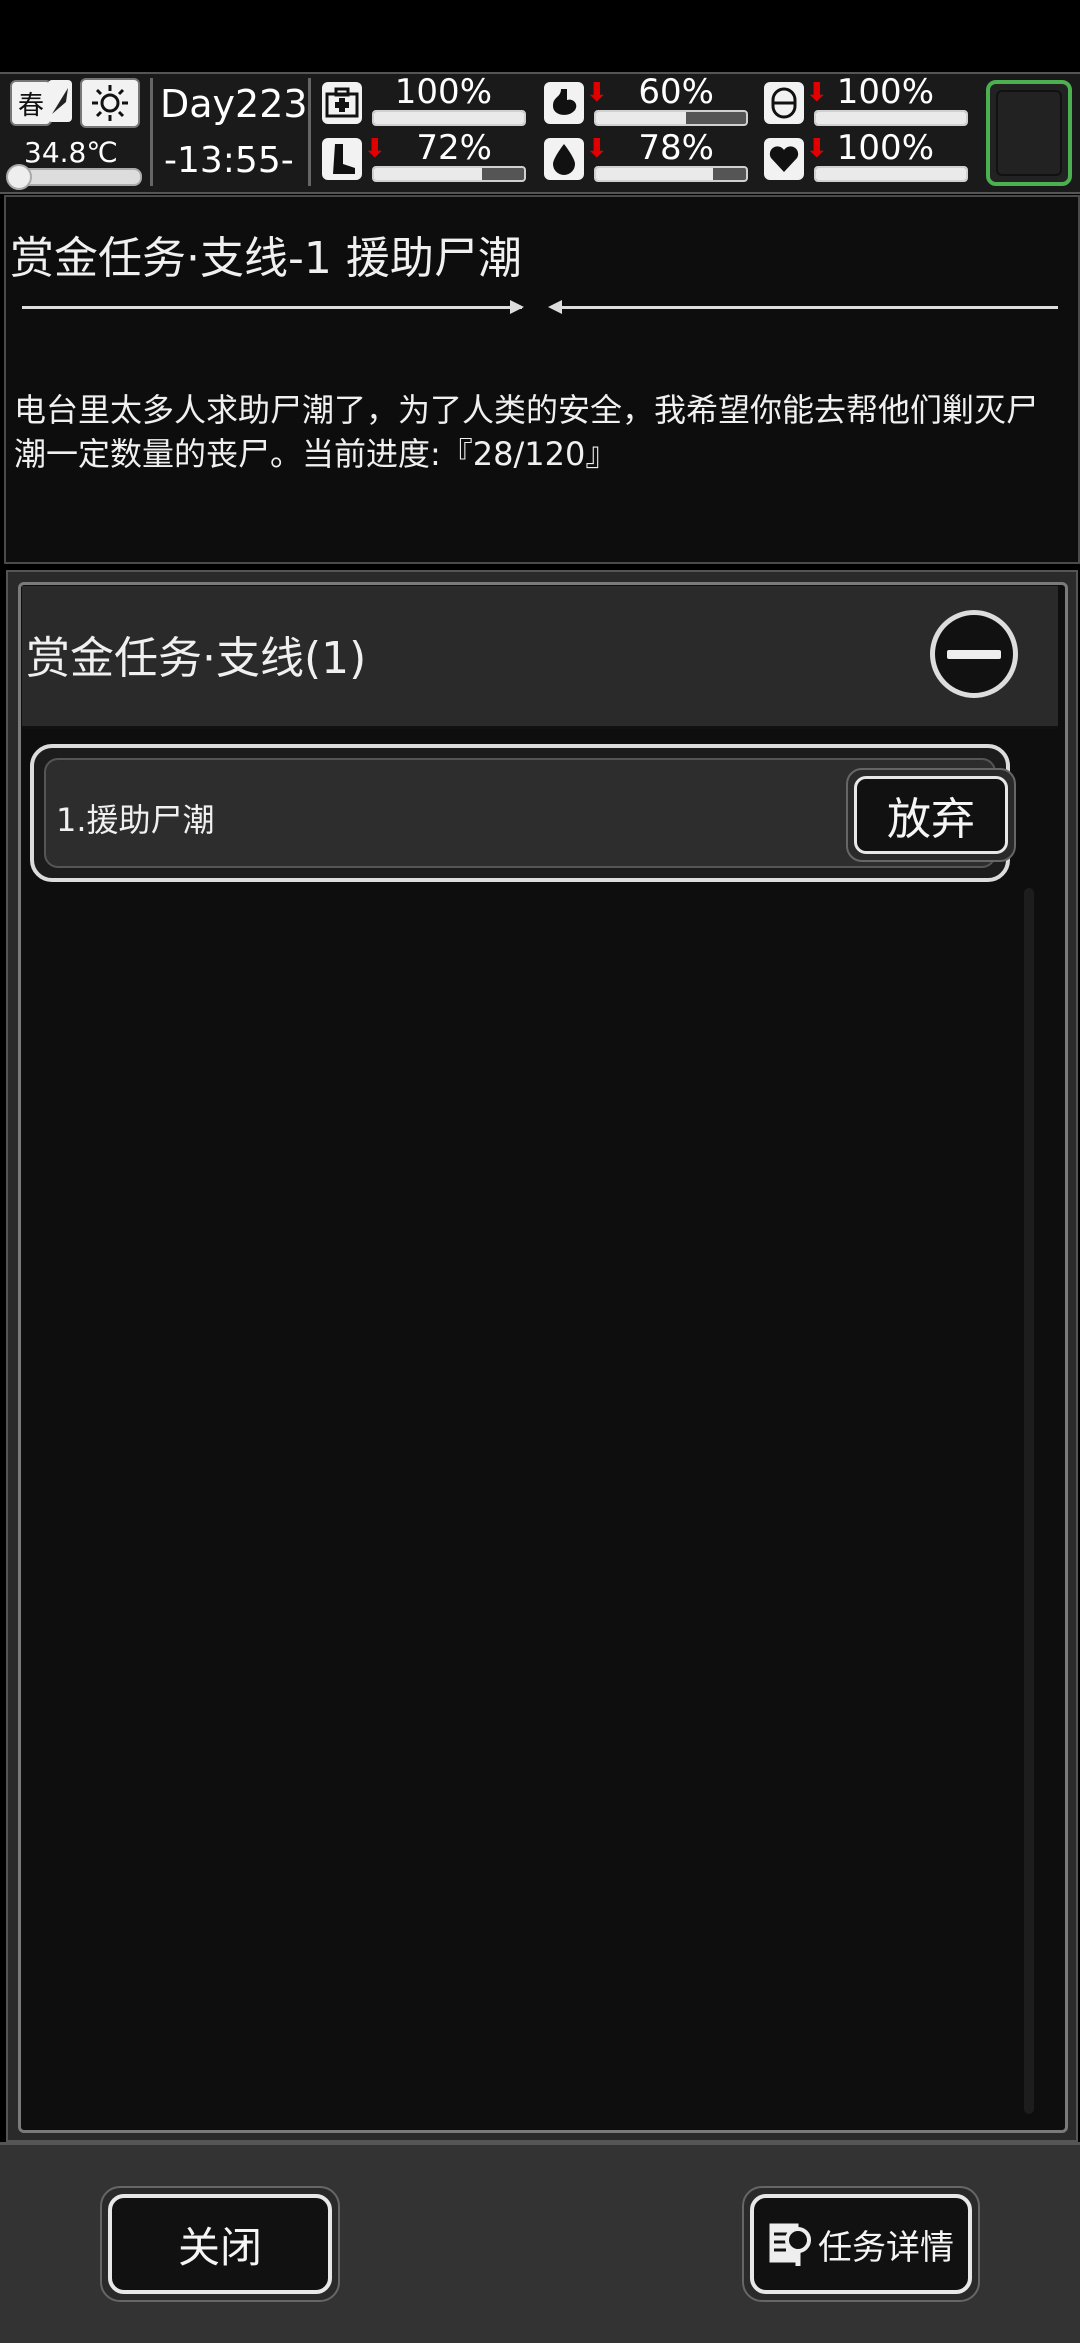  I want to click on pill-icon, so click(784, 103).